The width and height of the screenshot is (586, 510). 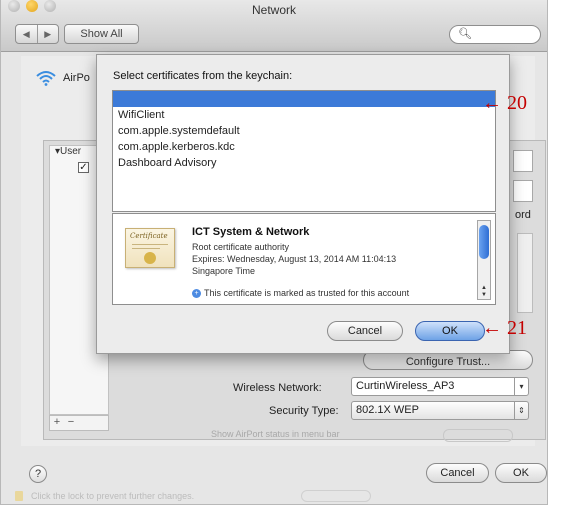 I want to click on profile-checkbox: ✓, so click(x=83, y=167).